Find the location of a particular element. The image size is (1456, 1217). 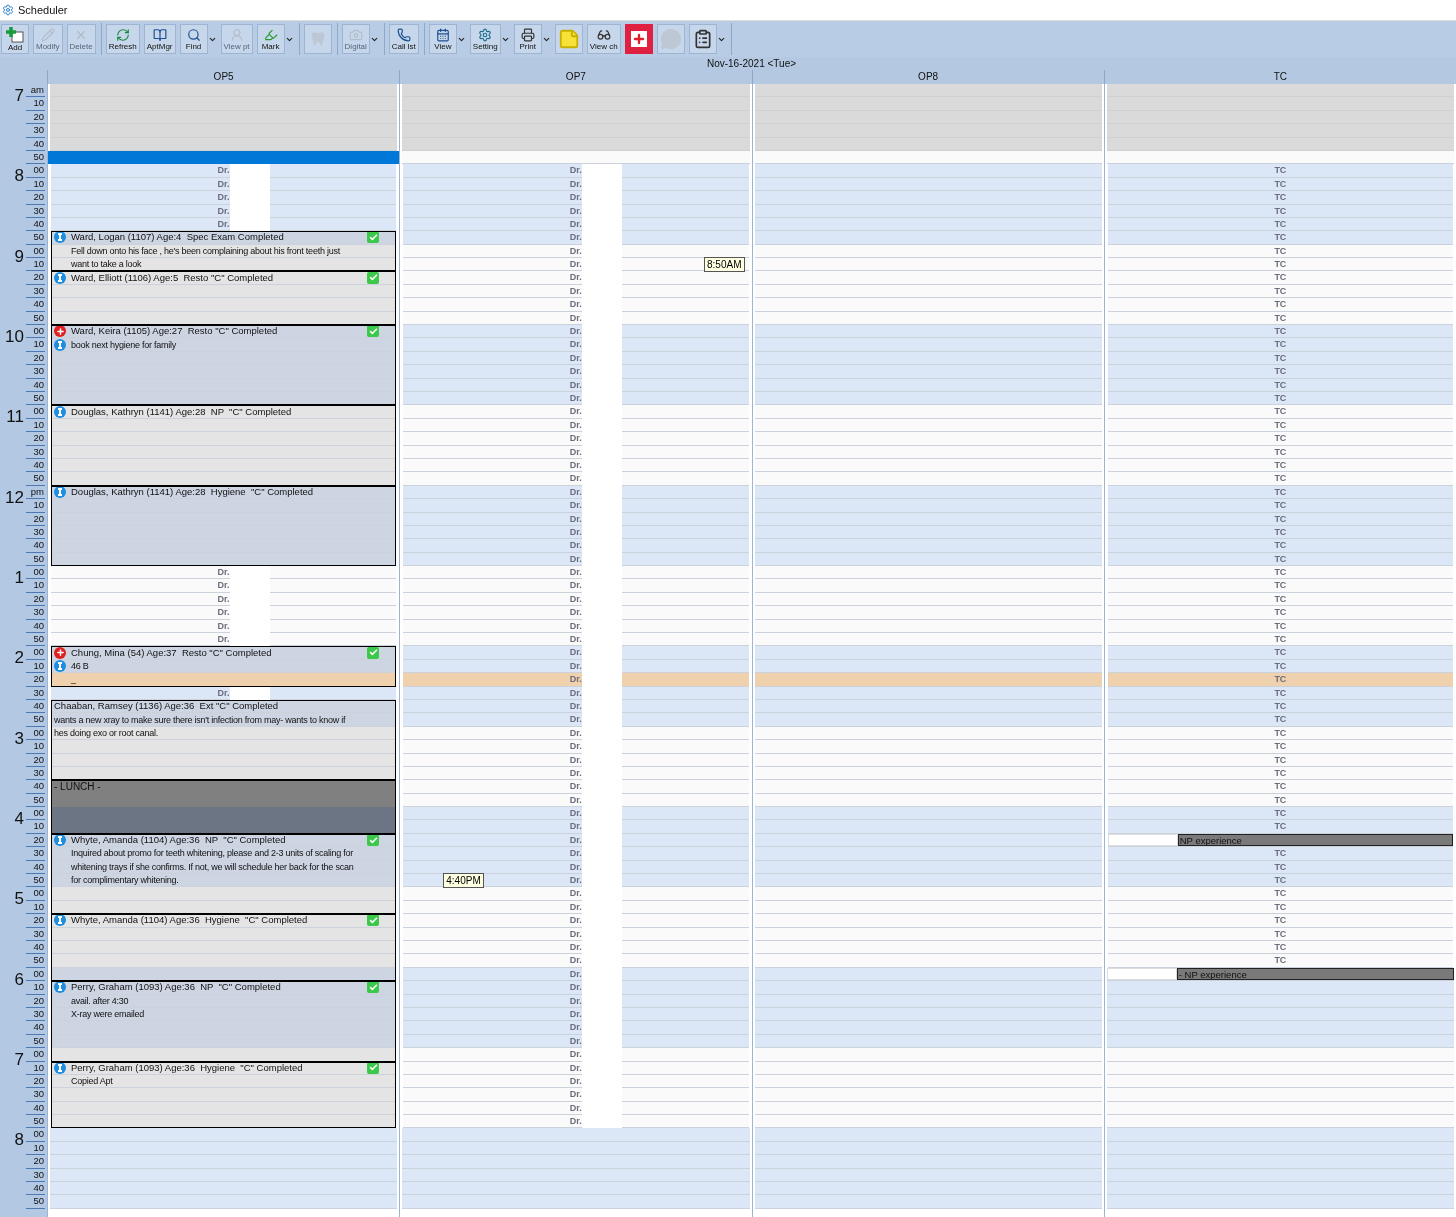

toolbar-button: Setting is located at coordinates (485, 39).